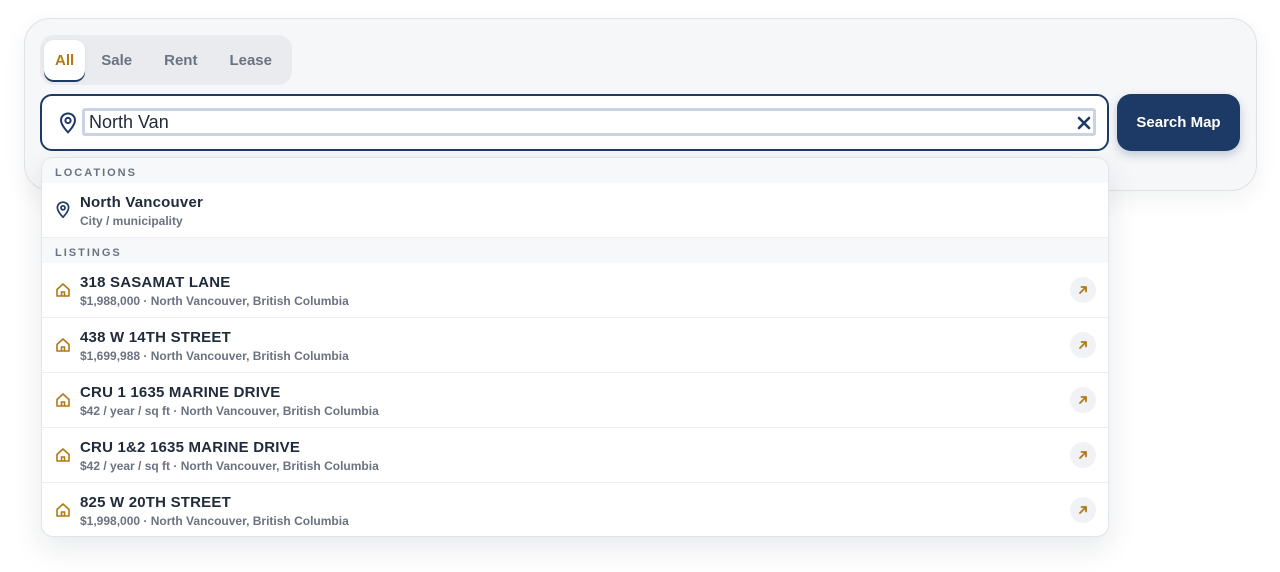 Image resolution: width=1280 pixels, height=572 pixels. I want to click on tab-rent: Rent, so click(180, 60).